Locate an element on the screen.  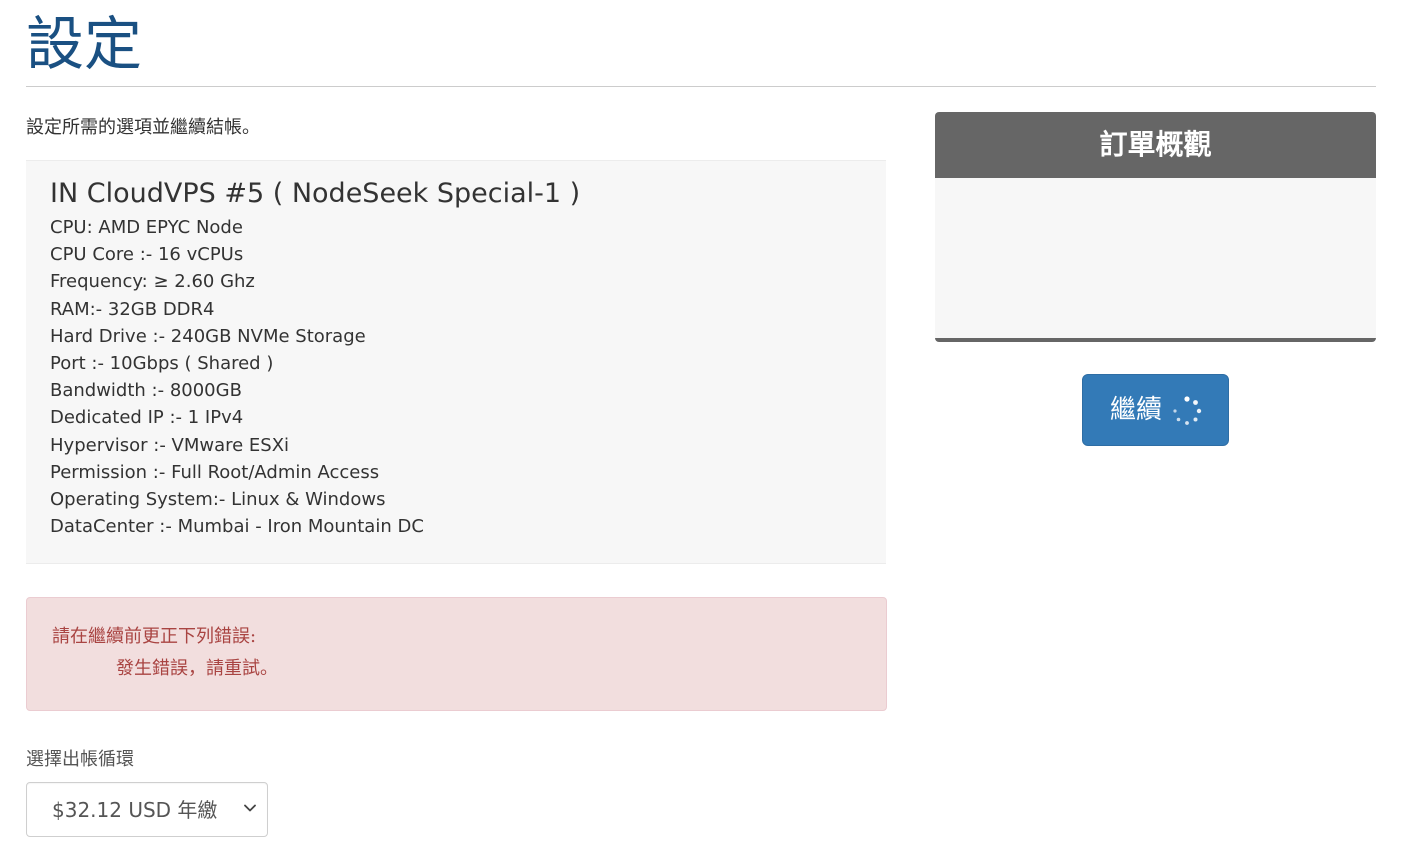
product-name: IN CloudVPS #5 ( NodeSeek Special-1 ) is located at coordinates (315, 193).